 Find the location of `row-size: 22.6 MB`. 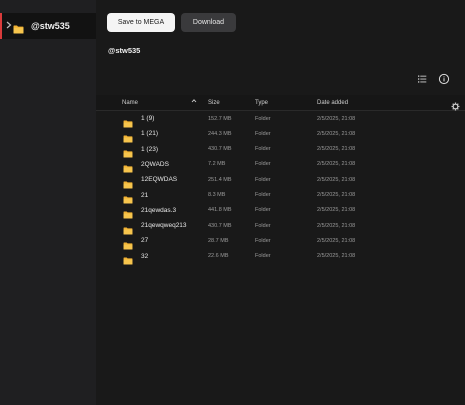

row-size: 22.6 MB is located at coordinates (218, 256).